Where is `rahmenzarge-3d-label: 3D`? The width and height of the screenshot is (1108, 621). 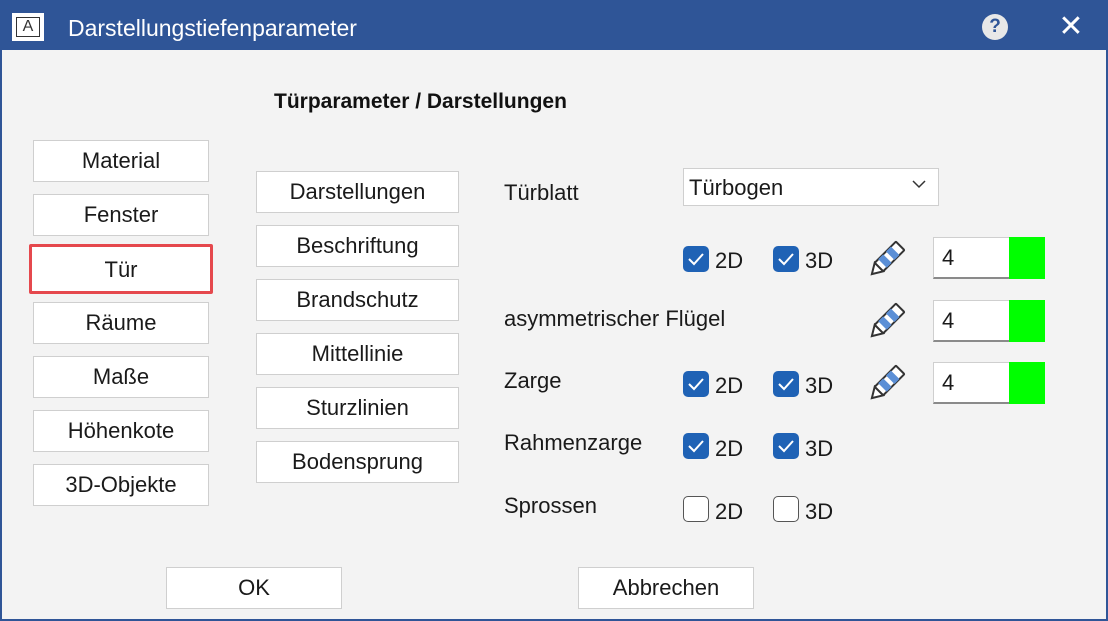
rahmenzarge-3d-label: 3D is located at coordinates (819, 448).